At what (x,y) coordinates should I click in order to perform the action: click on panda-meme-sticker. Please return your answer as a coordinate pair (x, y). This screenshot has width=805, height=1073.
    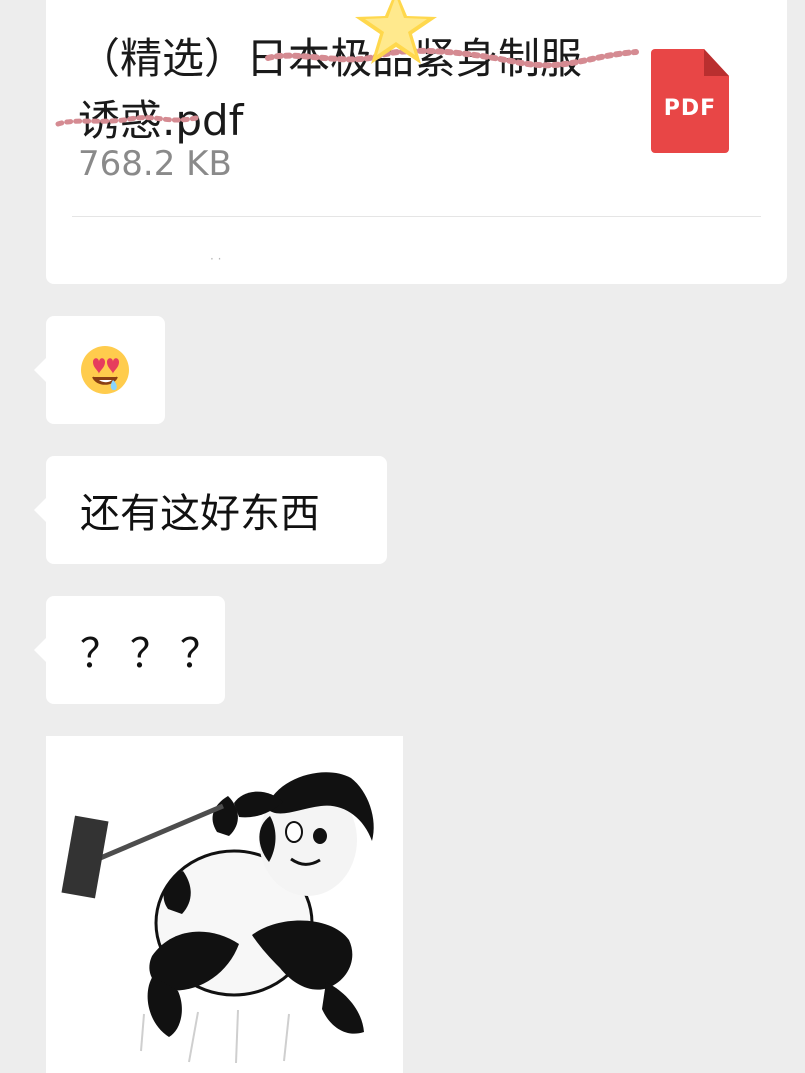
    Looking at the image, I should click on (224, 904).